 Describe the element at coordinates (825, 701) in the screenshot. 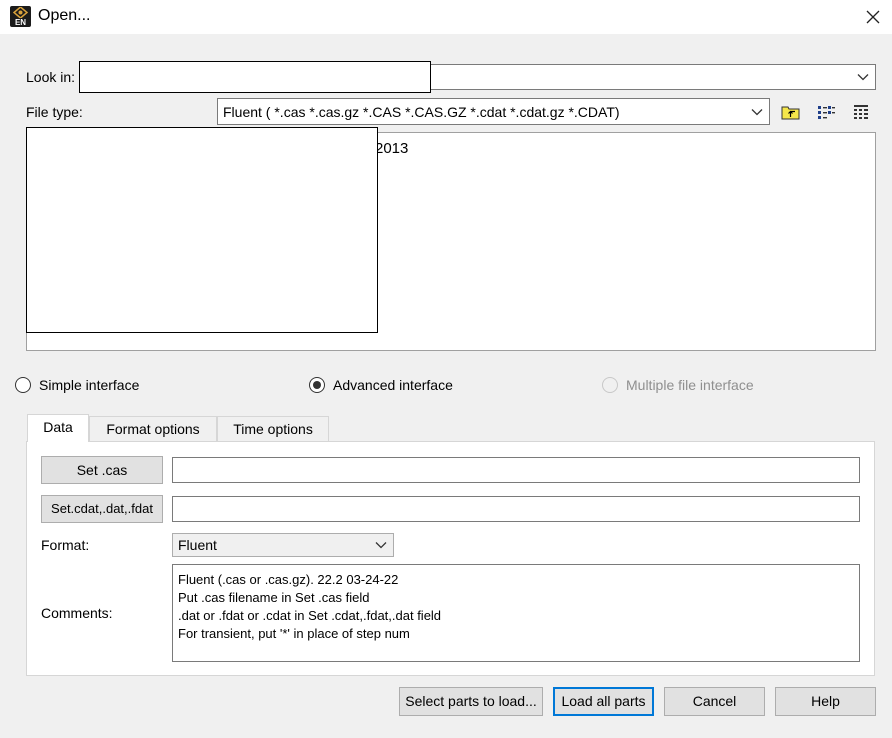

I see `help-button: Help` at that location.